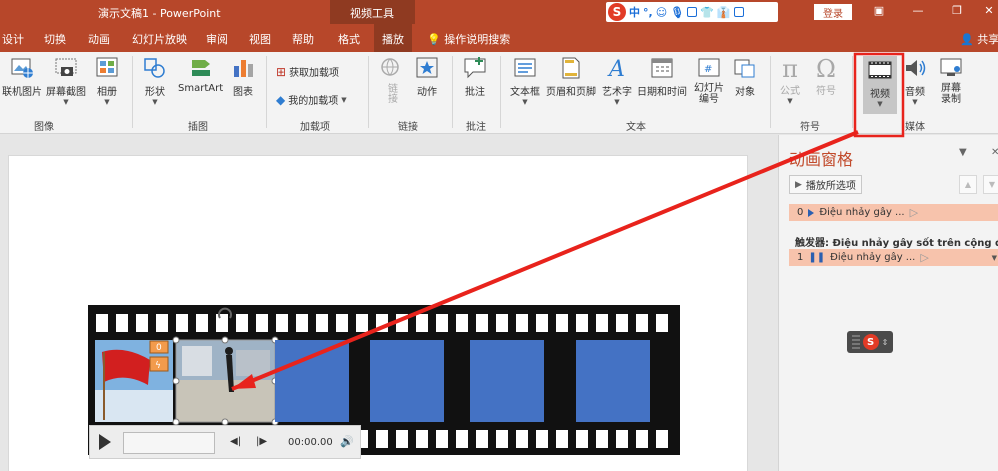  What do you see at coordinates (821, 159) in the screenshot?
I see `animation-pane-title: 动画窗格` at bounding box center [821, 159].